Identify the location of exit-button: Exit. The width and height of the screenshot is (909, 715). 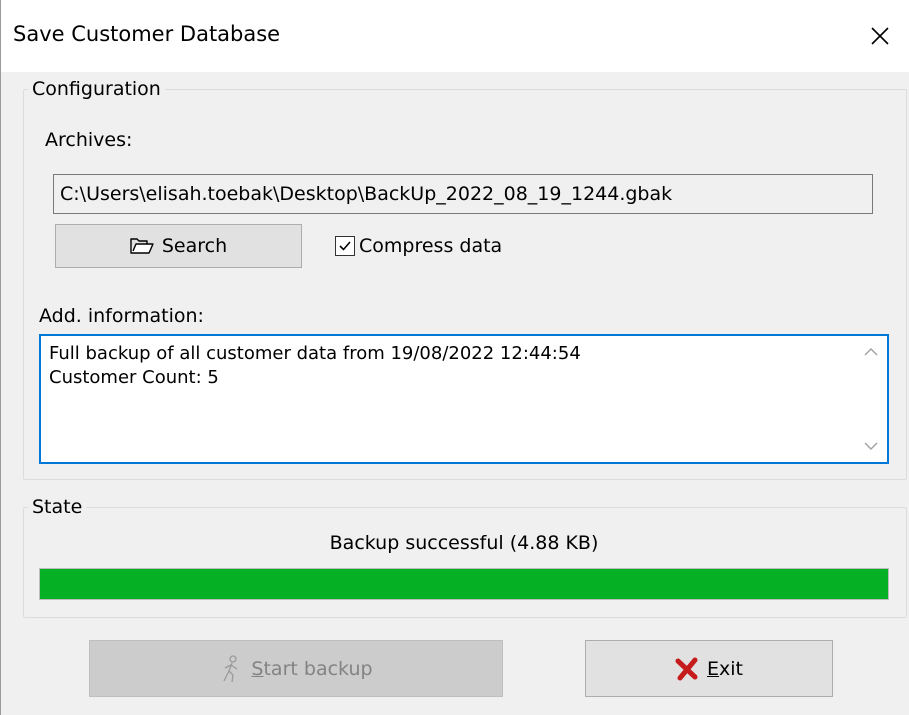
(709, 668).